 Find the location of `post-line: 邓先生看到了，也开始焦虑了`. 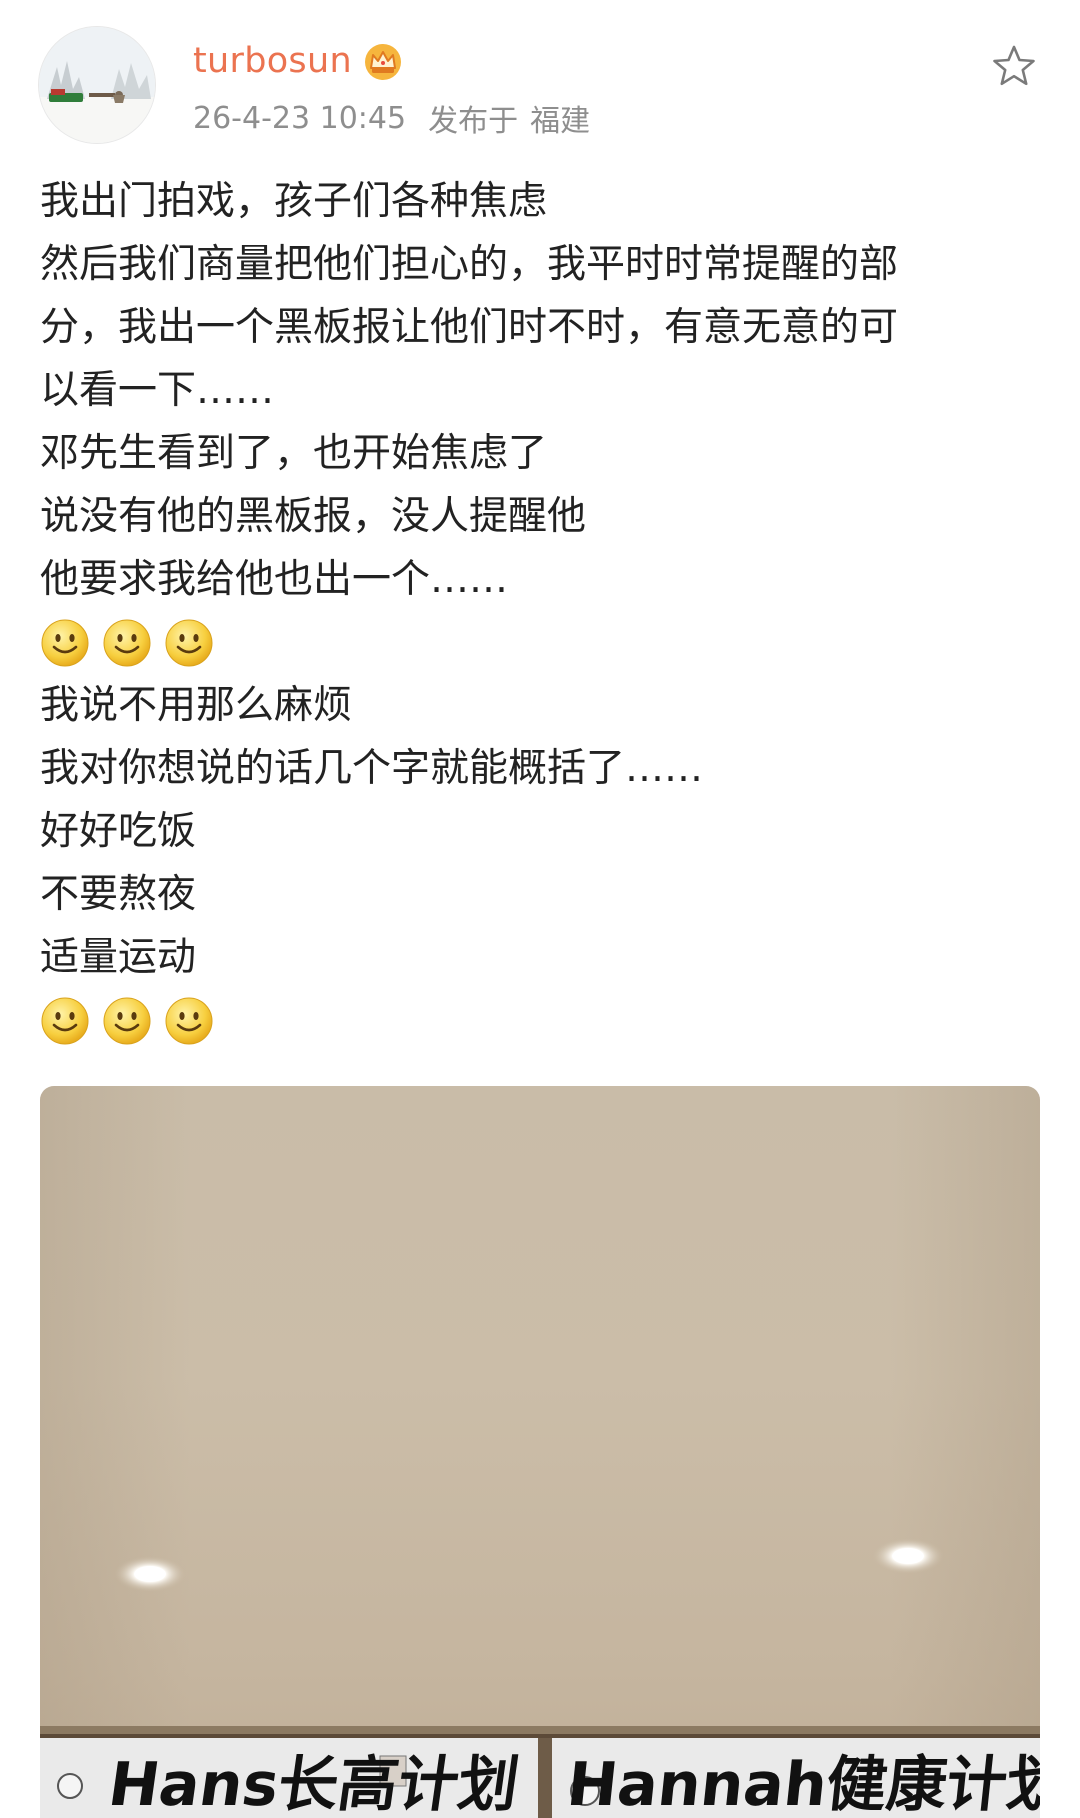

post-line: 邓先生看到了，也开始焦虑了 is located at coordinates (294, 453).